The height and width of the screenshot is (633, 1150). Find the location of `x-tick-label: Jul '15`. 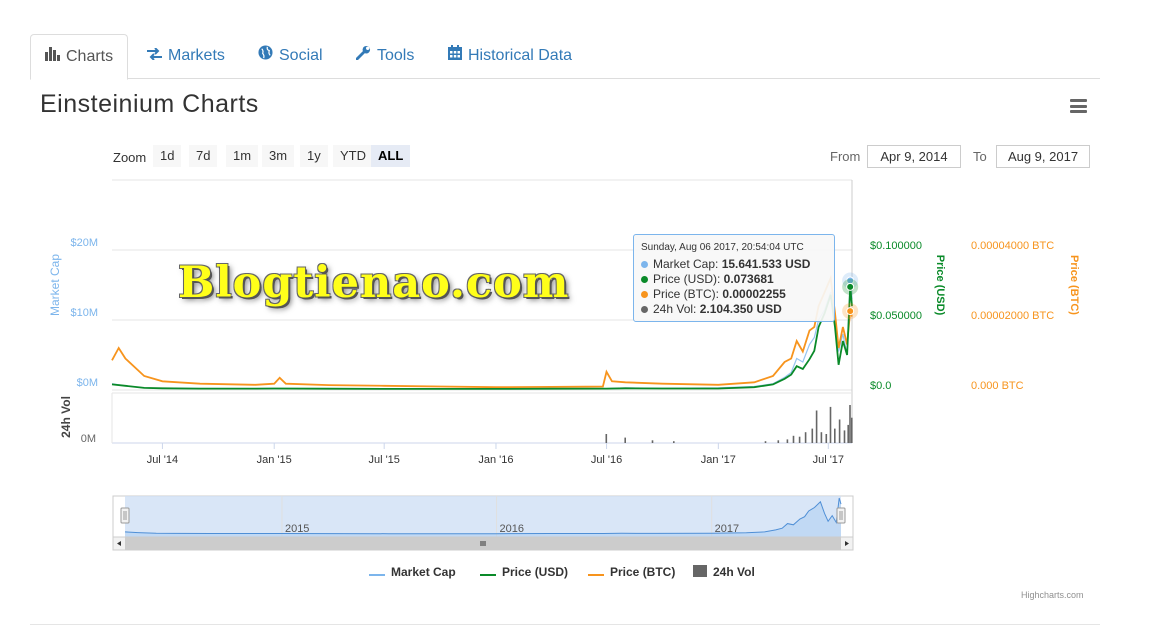

x-tick-label: Jul '15 is located at coordinates (383, 460).